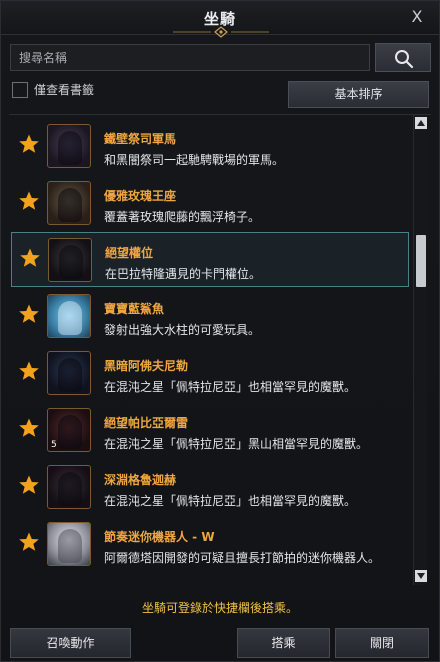 Image resolution: width=440 pixels, height=662 pixels. Describe the element at coordinates (20, 90) in the screenshot. I see `bookmark-only-checkbox` at that location.